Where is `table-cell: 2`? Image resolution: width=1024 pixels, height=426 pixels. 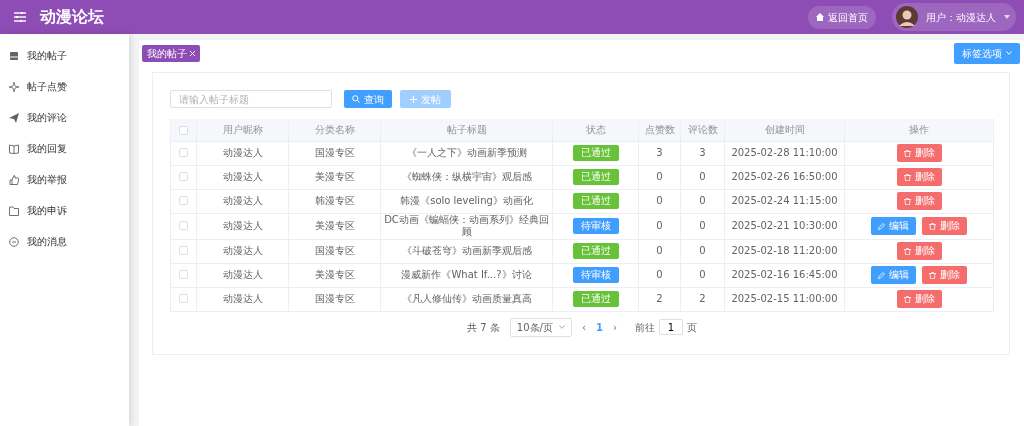 table-cell: 2 is located at coordinates (659, 298).